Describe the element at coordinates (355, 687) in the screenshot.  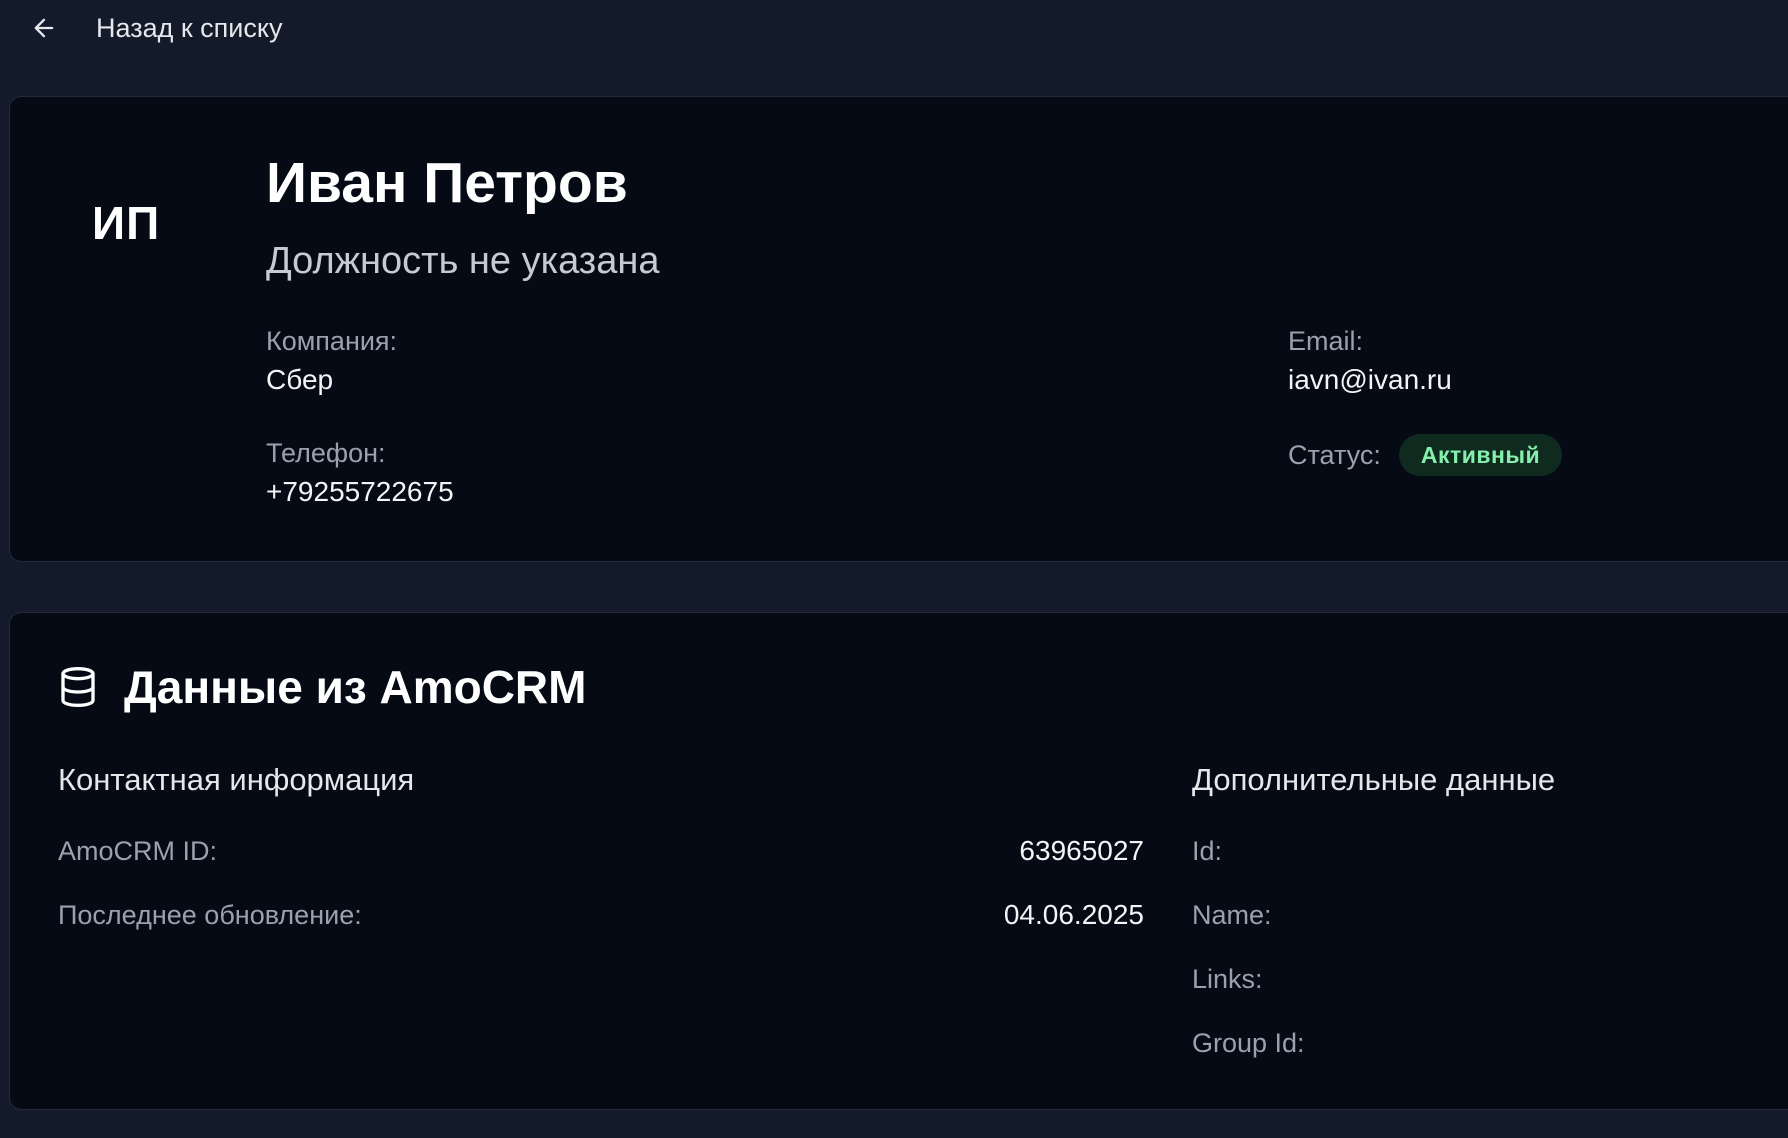
I see `amocrm-title: Данные из AmoCRM` at that location.